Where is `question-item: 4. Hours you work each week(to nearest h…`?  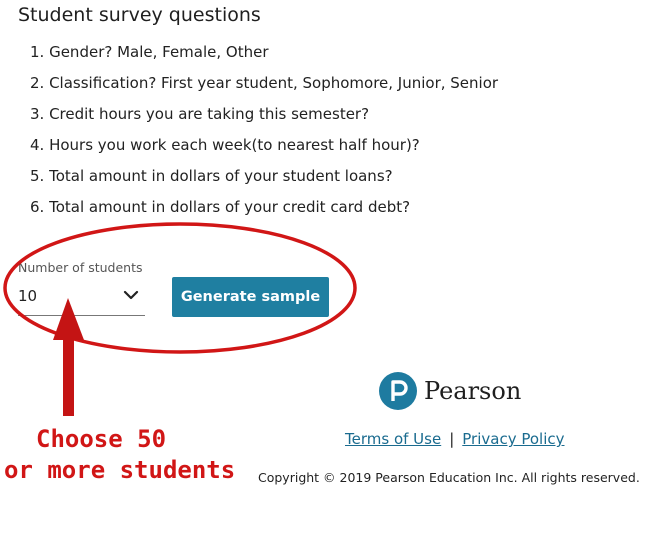
question-item: 4. Hours you work each week(to nearest h… is located at coordinates (225, 145).